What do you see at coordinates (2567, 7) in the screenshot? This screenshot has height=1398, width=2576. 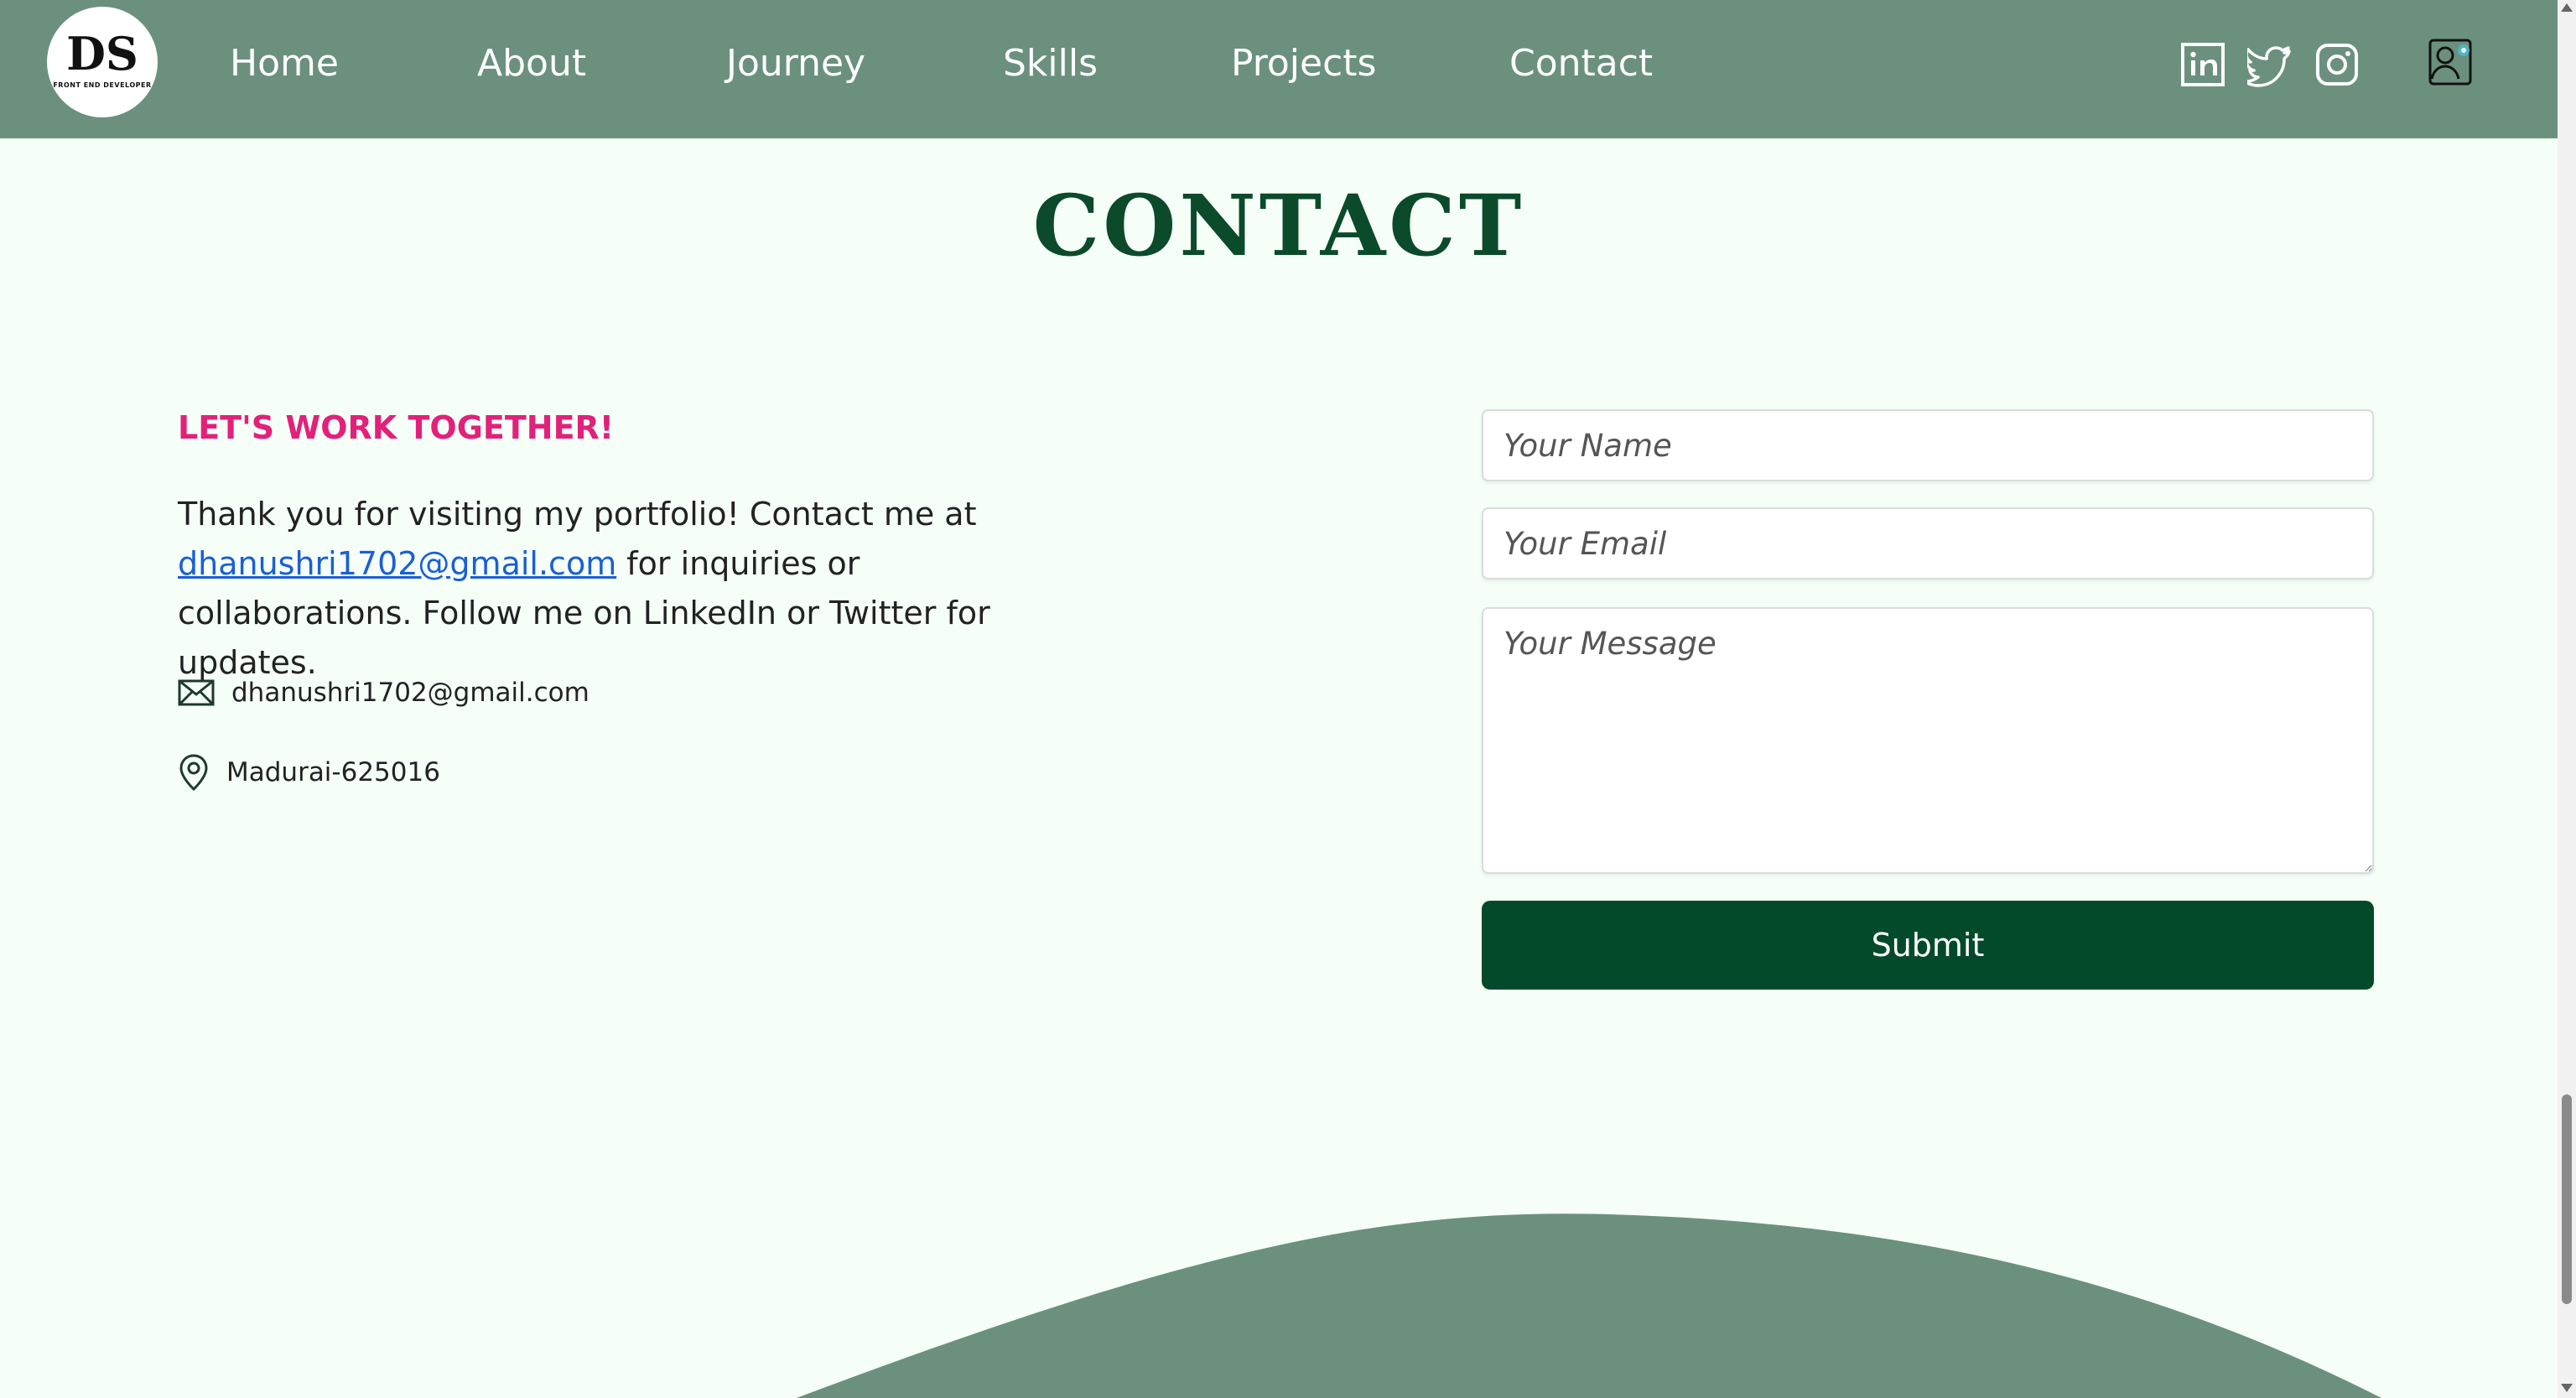 I see `scroll-up-arrow` at bounding box center [2567, 7].